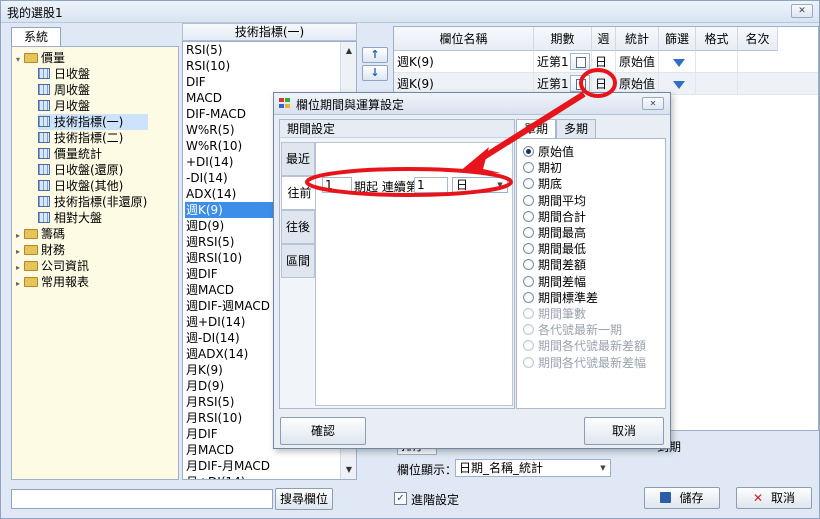  I want to click on calc-option-radio: 期間標準差, so click(560, 298).